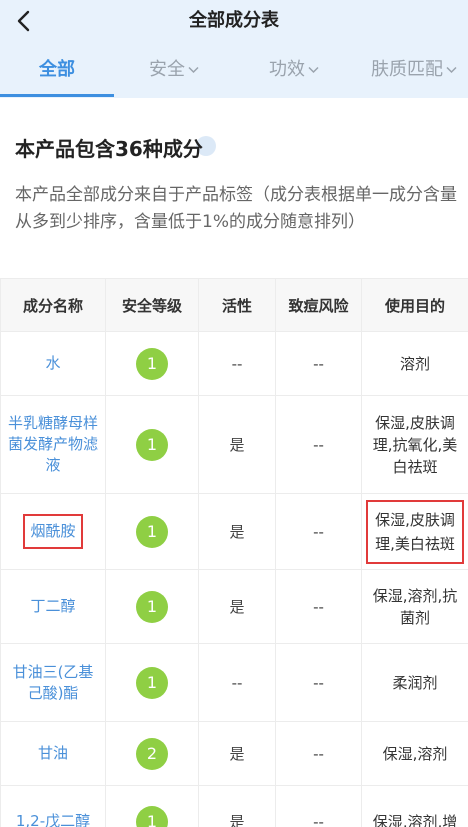 This screenshot has height=827, width=468. I want to click on tab-skin-match: 肤质匹配, so click(414, 70).